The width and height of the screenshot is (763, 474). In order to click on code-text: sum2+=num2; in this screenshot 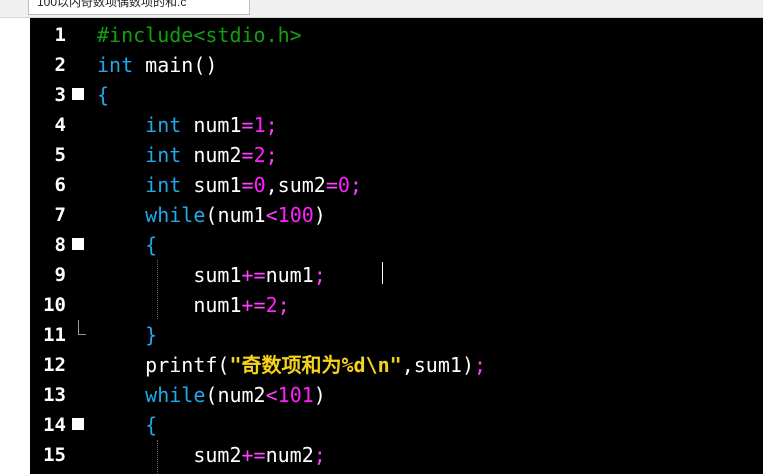, I will do `click(211, 455)`.